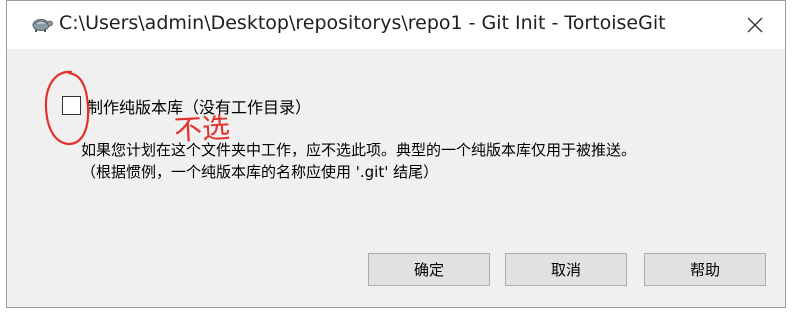 The image size is (800, 322). I want to click on close-icon, so click(755, 25).